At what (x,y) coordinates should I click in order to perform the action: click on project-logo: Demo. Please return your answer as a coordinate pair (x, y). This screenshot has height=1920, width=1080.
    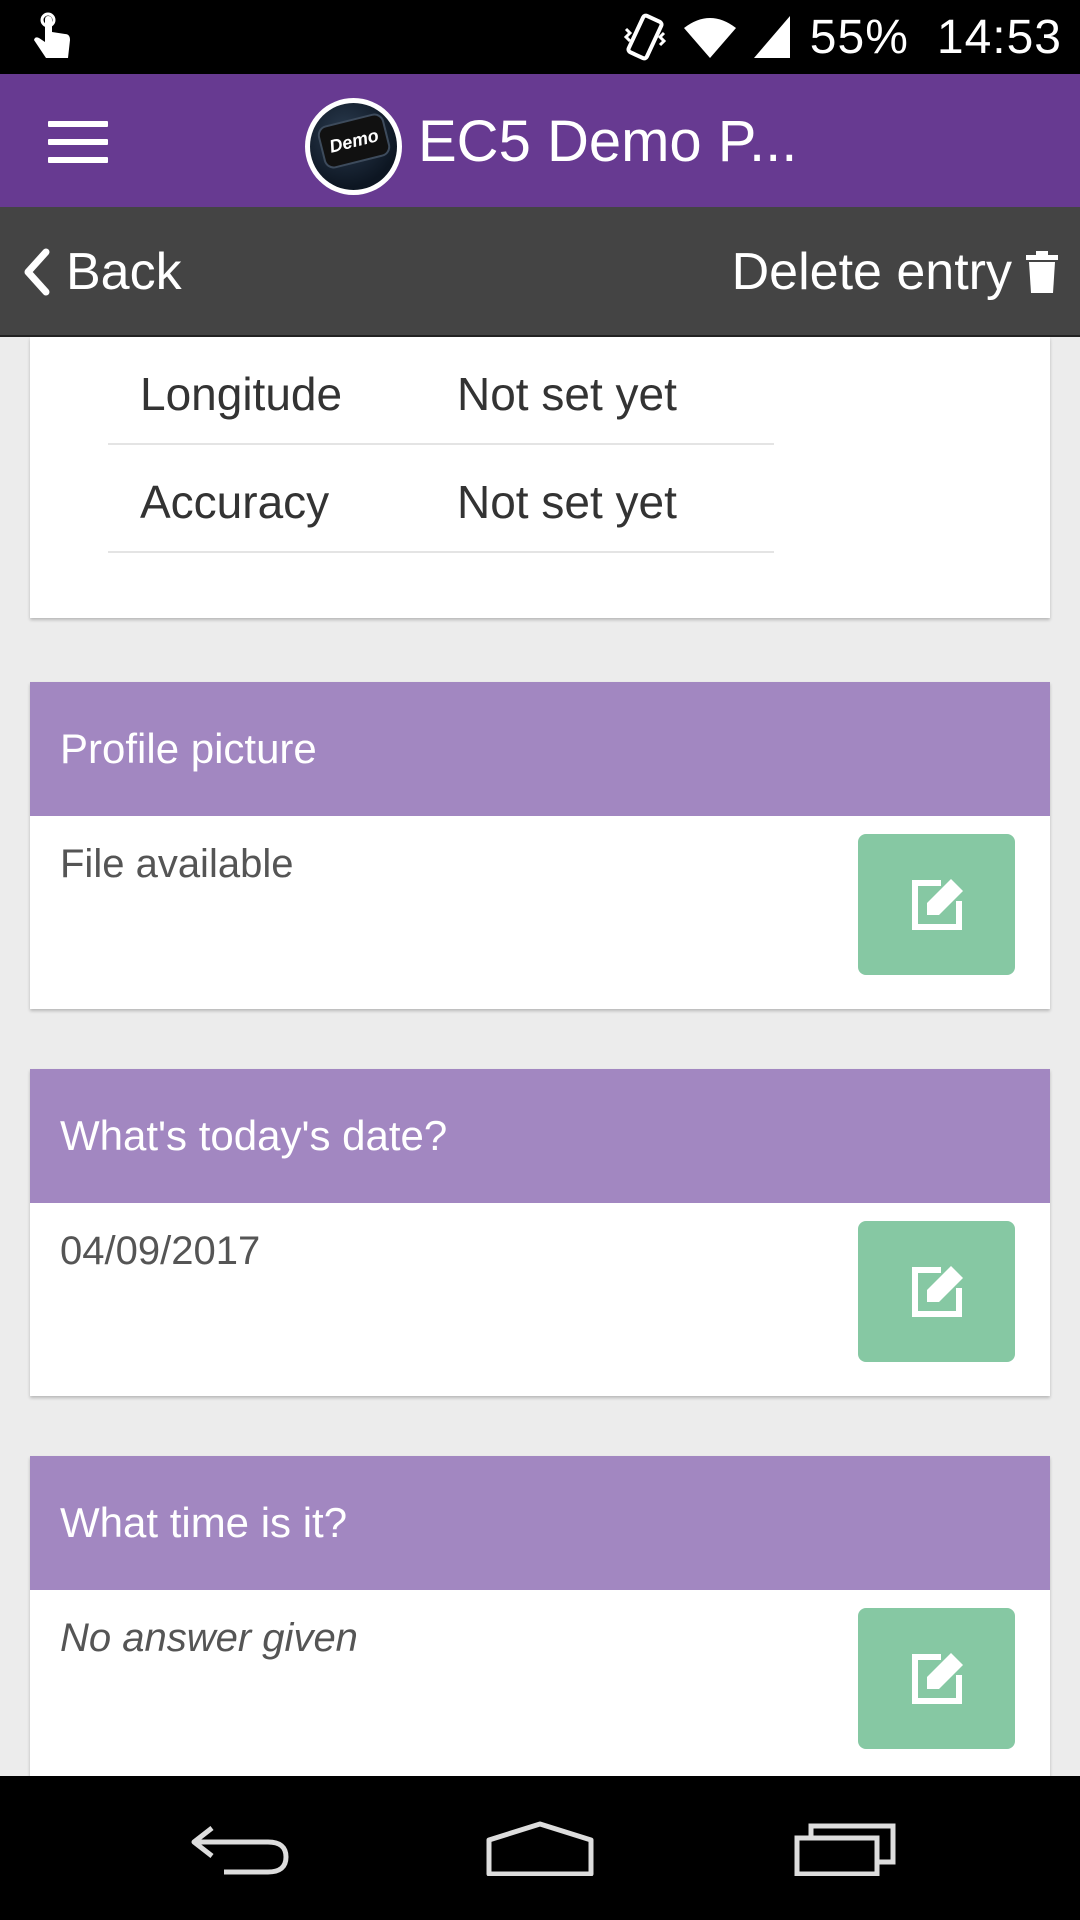
    Looking at the image, I should click on (353, 146).